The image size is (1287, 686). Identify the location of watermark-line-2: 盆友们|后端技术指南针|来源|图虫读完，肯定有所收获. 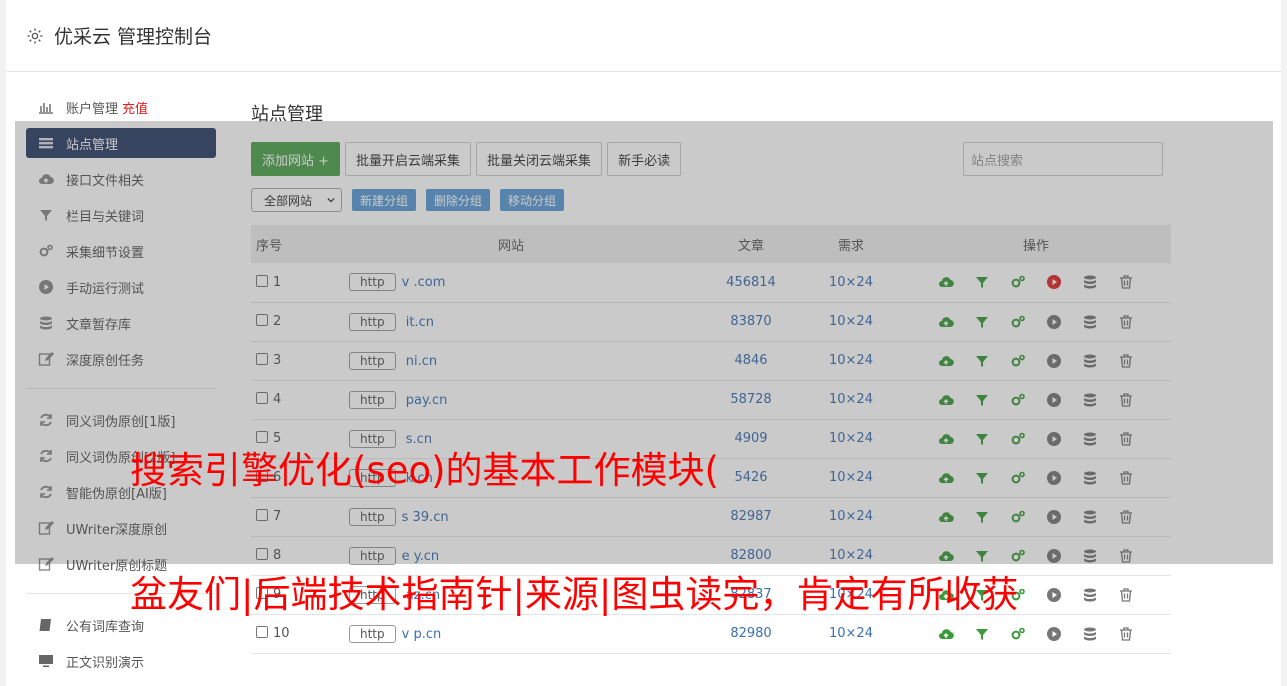
(574, 594).